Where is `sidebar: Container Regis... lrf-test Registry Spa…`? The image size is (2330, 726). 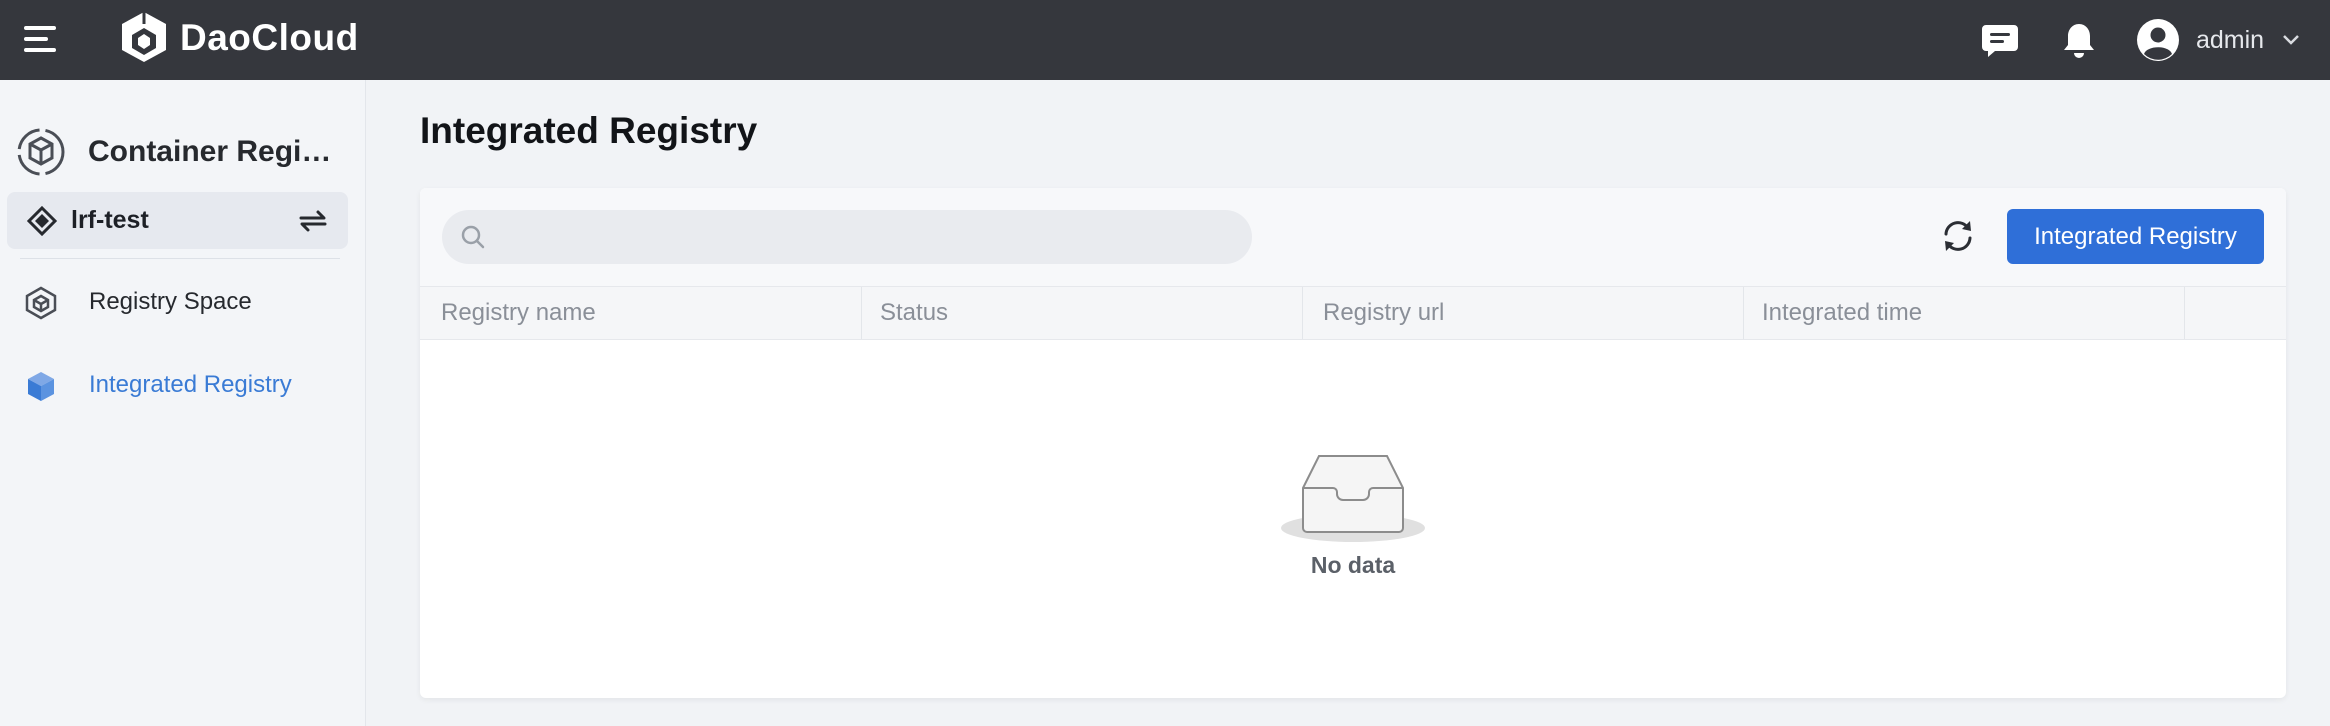
sidebar: Container Regis... lrf-test Registry Spa… is located at coordinates (183, 403).